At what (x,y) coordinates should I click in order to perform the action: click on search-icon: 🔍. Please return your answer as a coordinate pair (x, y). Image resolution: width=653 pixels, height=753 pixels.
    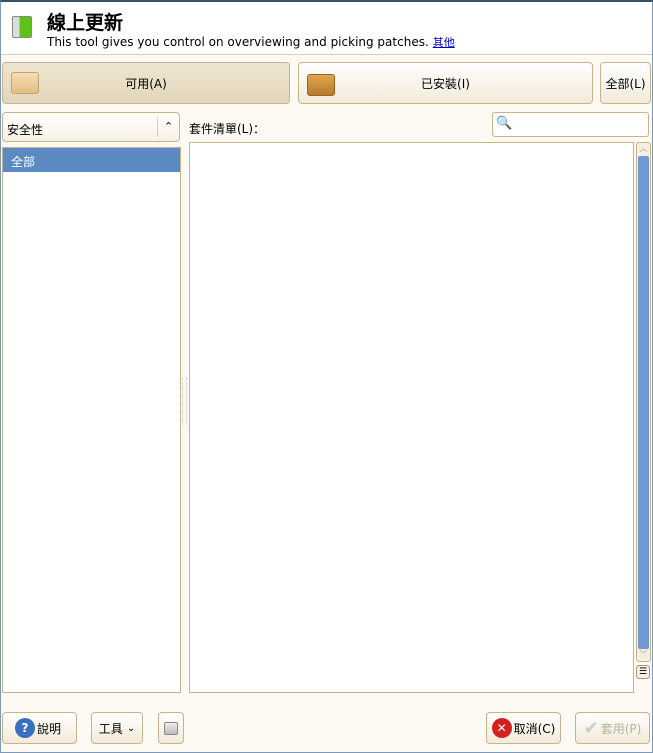
    Looking at the image, I should click on (504, 123).